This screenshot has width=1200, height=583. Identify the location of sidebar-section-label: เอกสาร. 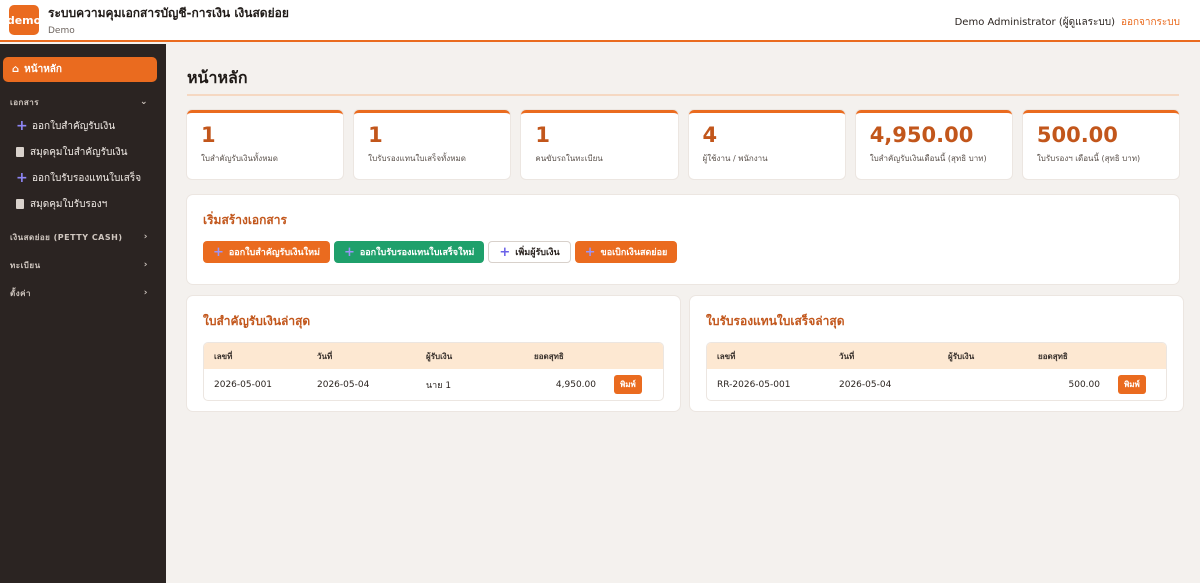
(25, 102).